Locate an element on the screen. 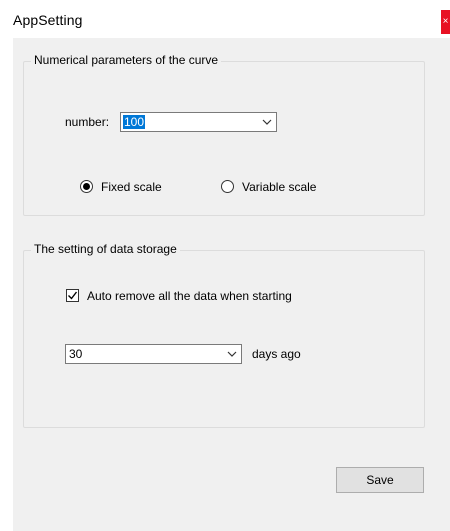  number-label: number: is located at coordinates (87, 122).